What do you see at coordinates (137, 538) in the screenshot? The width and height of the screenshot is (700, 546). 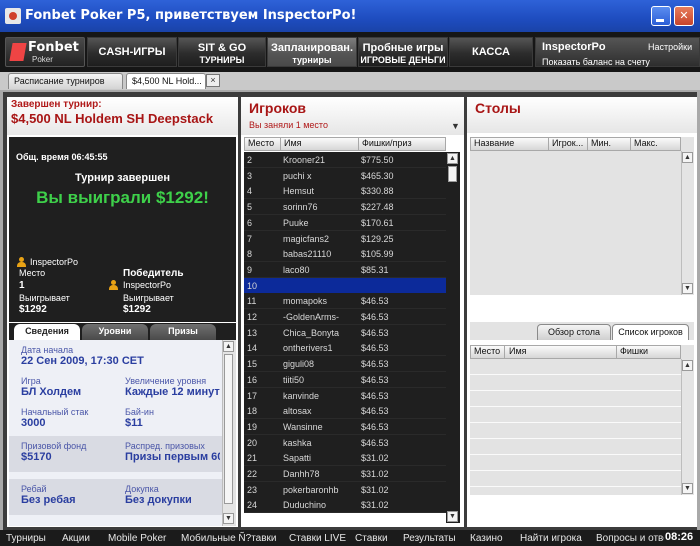 I see `status-mobile-poker: Mobile Poker` at bounding box center [137, 538].